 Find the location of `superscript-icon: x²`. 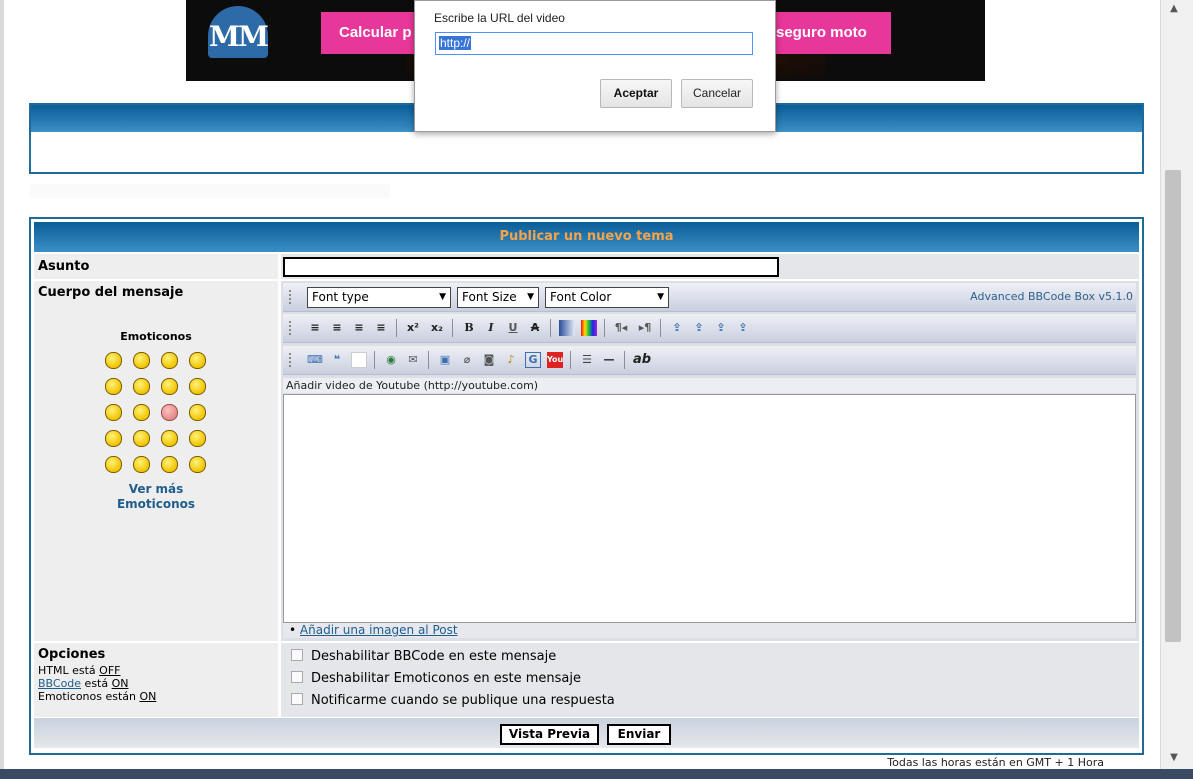

superscript-icon: x² is located at coordinates (413, 328).